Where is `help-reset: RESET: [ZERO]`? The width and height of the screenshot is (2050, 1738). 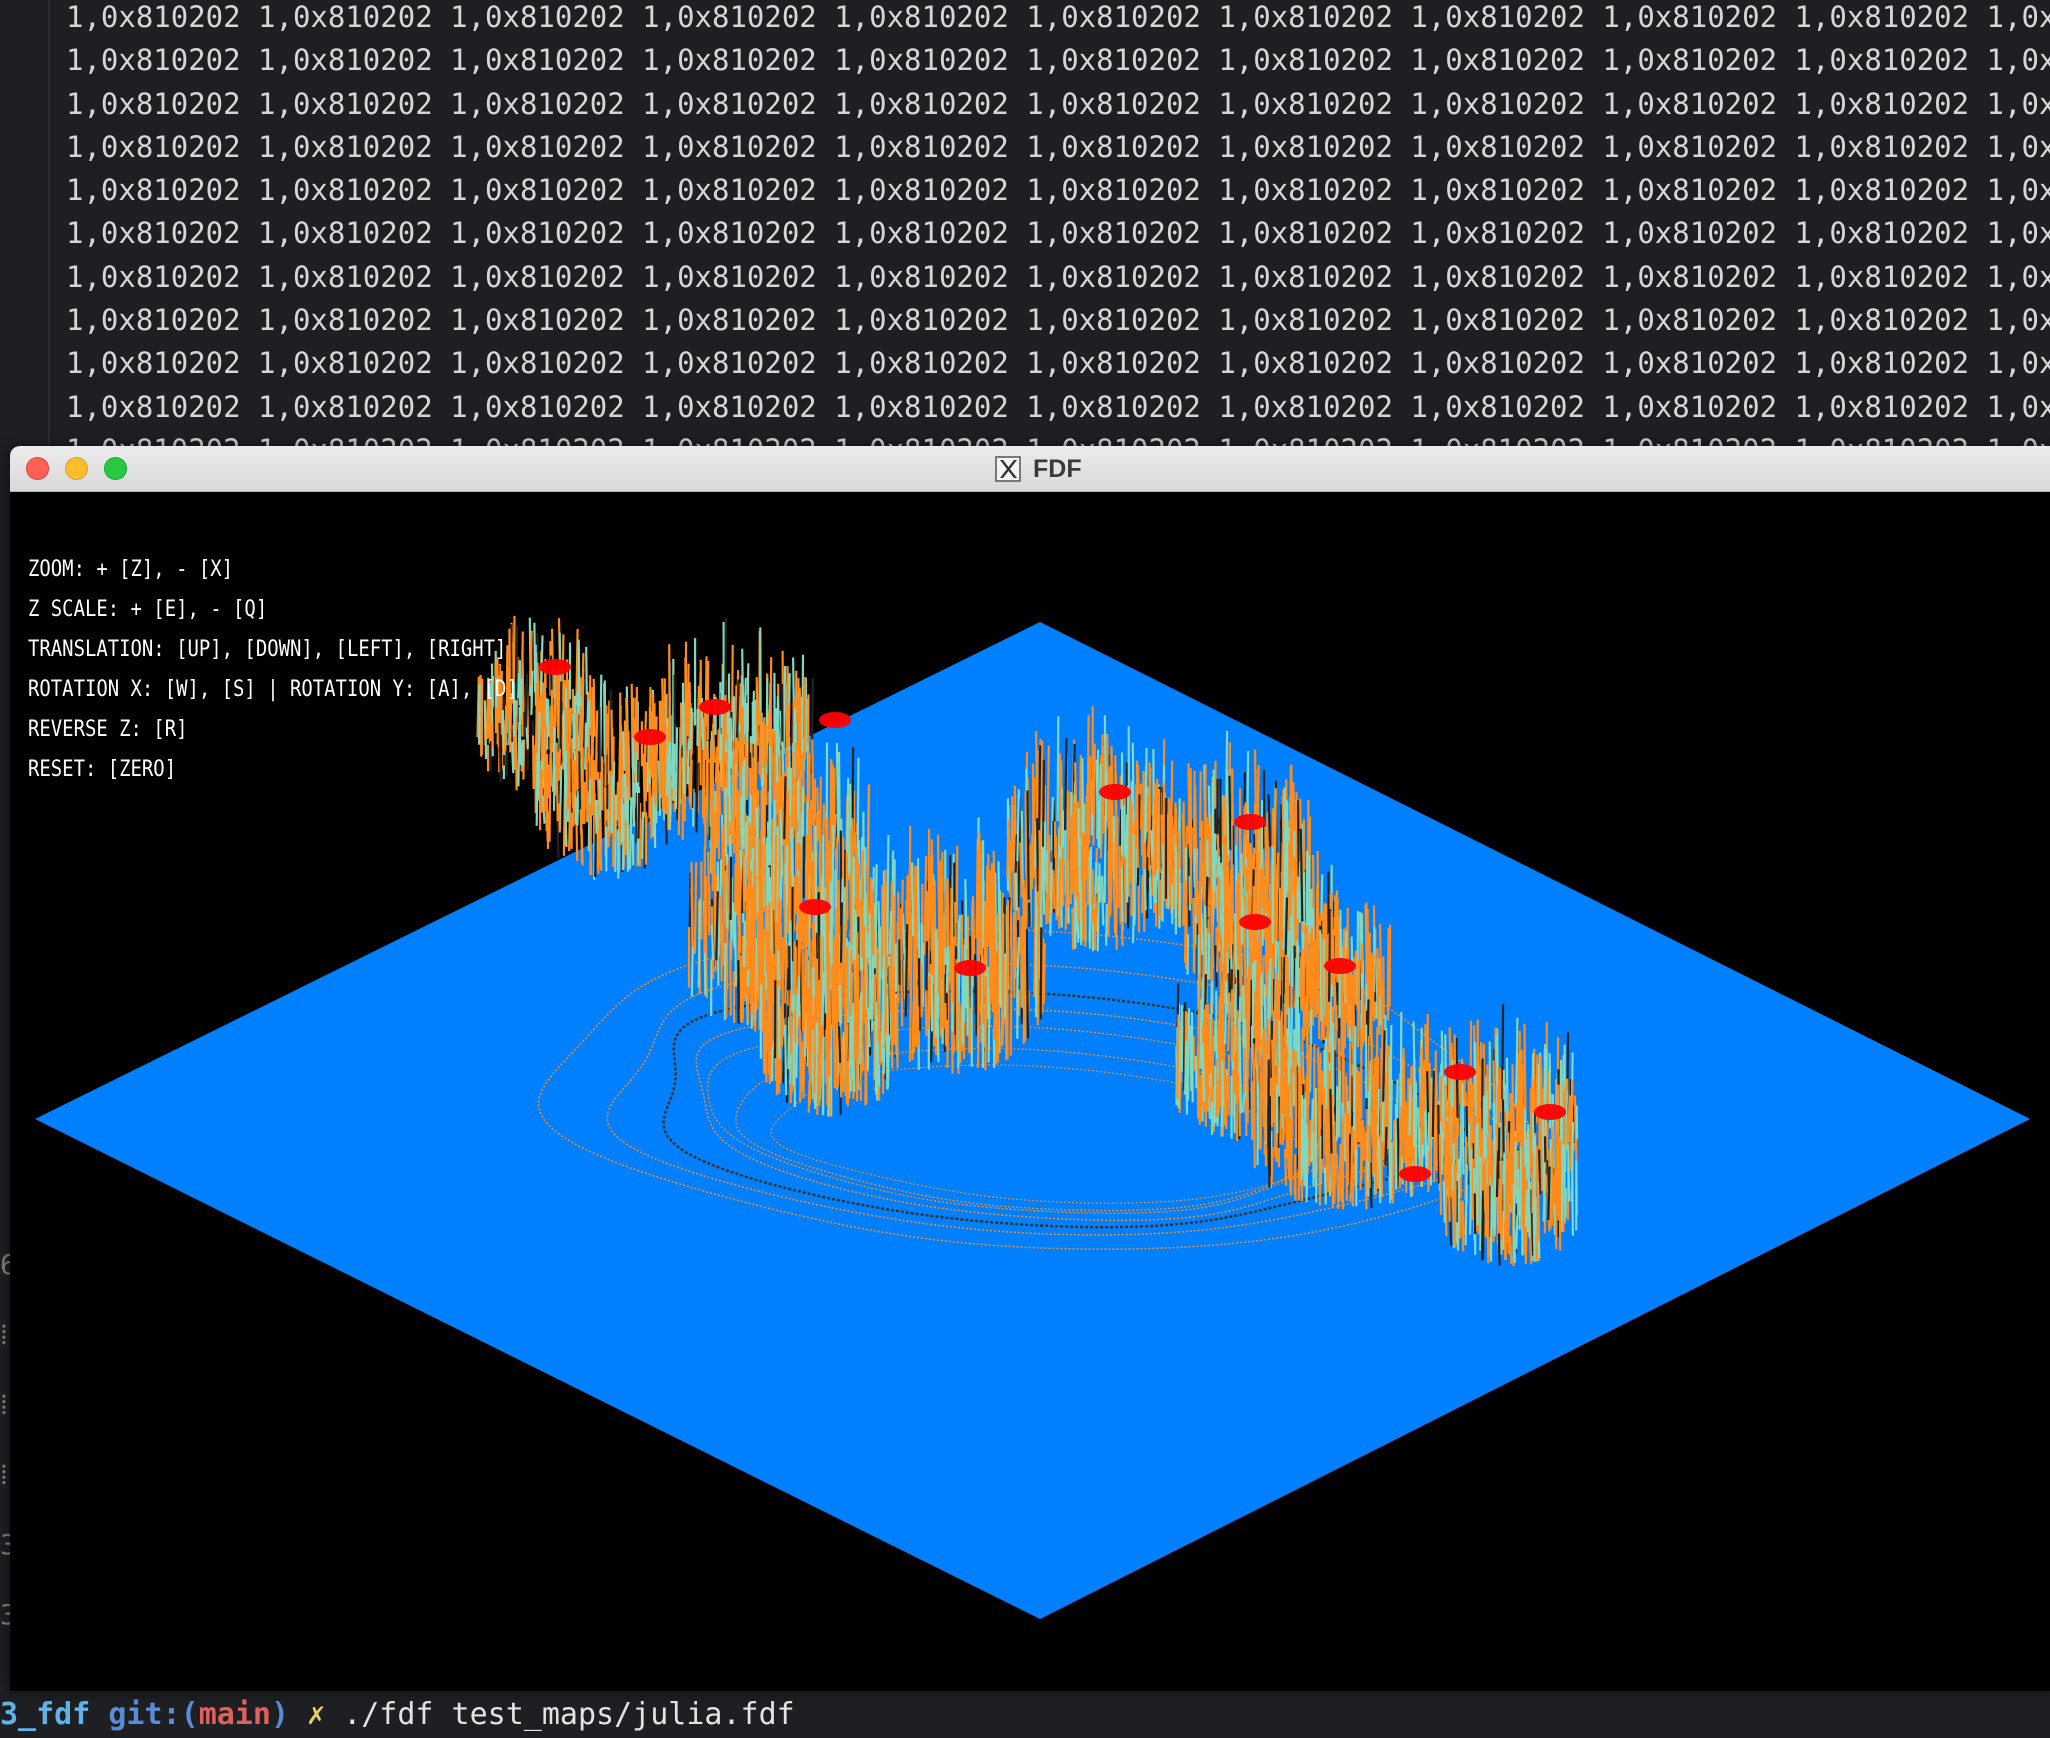 help-reset: RESET: [ZERO] is located at coordinates (102, 769).